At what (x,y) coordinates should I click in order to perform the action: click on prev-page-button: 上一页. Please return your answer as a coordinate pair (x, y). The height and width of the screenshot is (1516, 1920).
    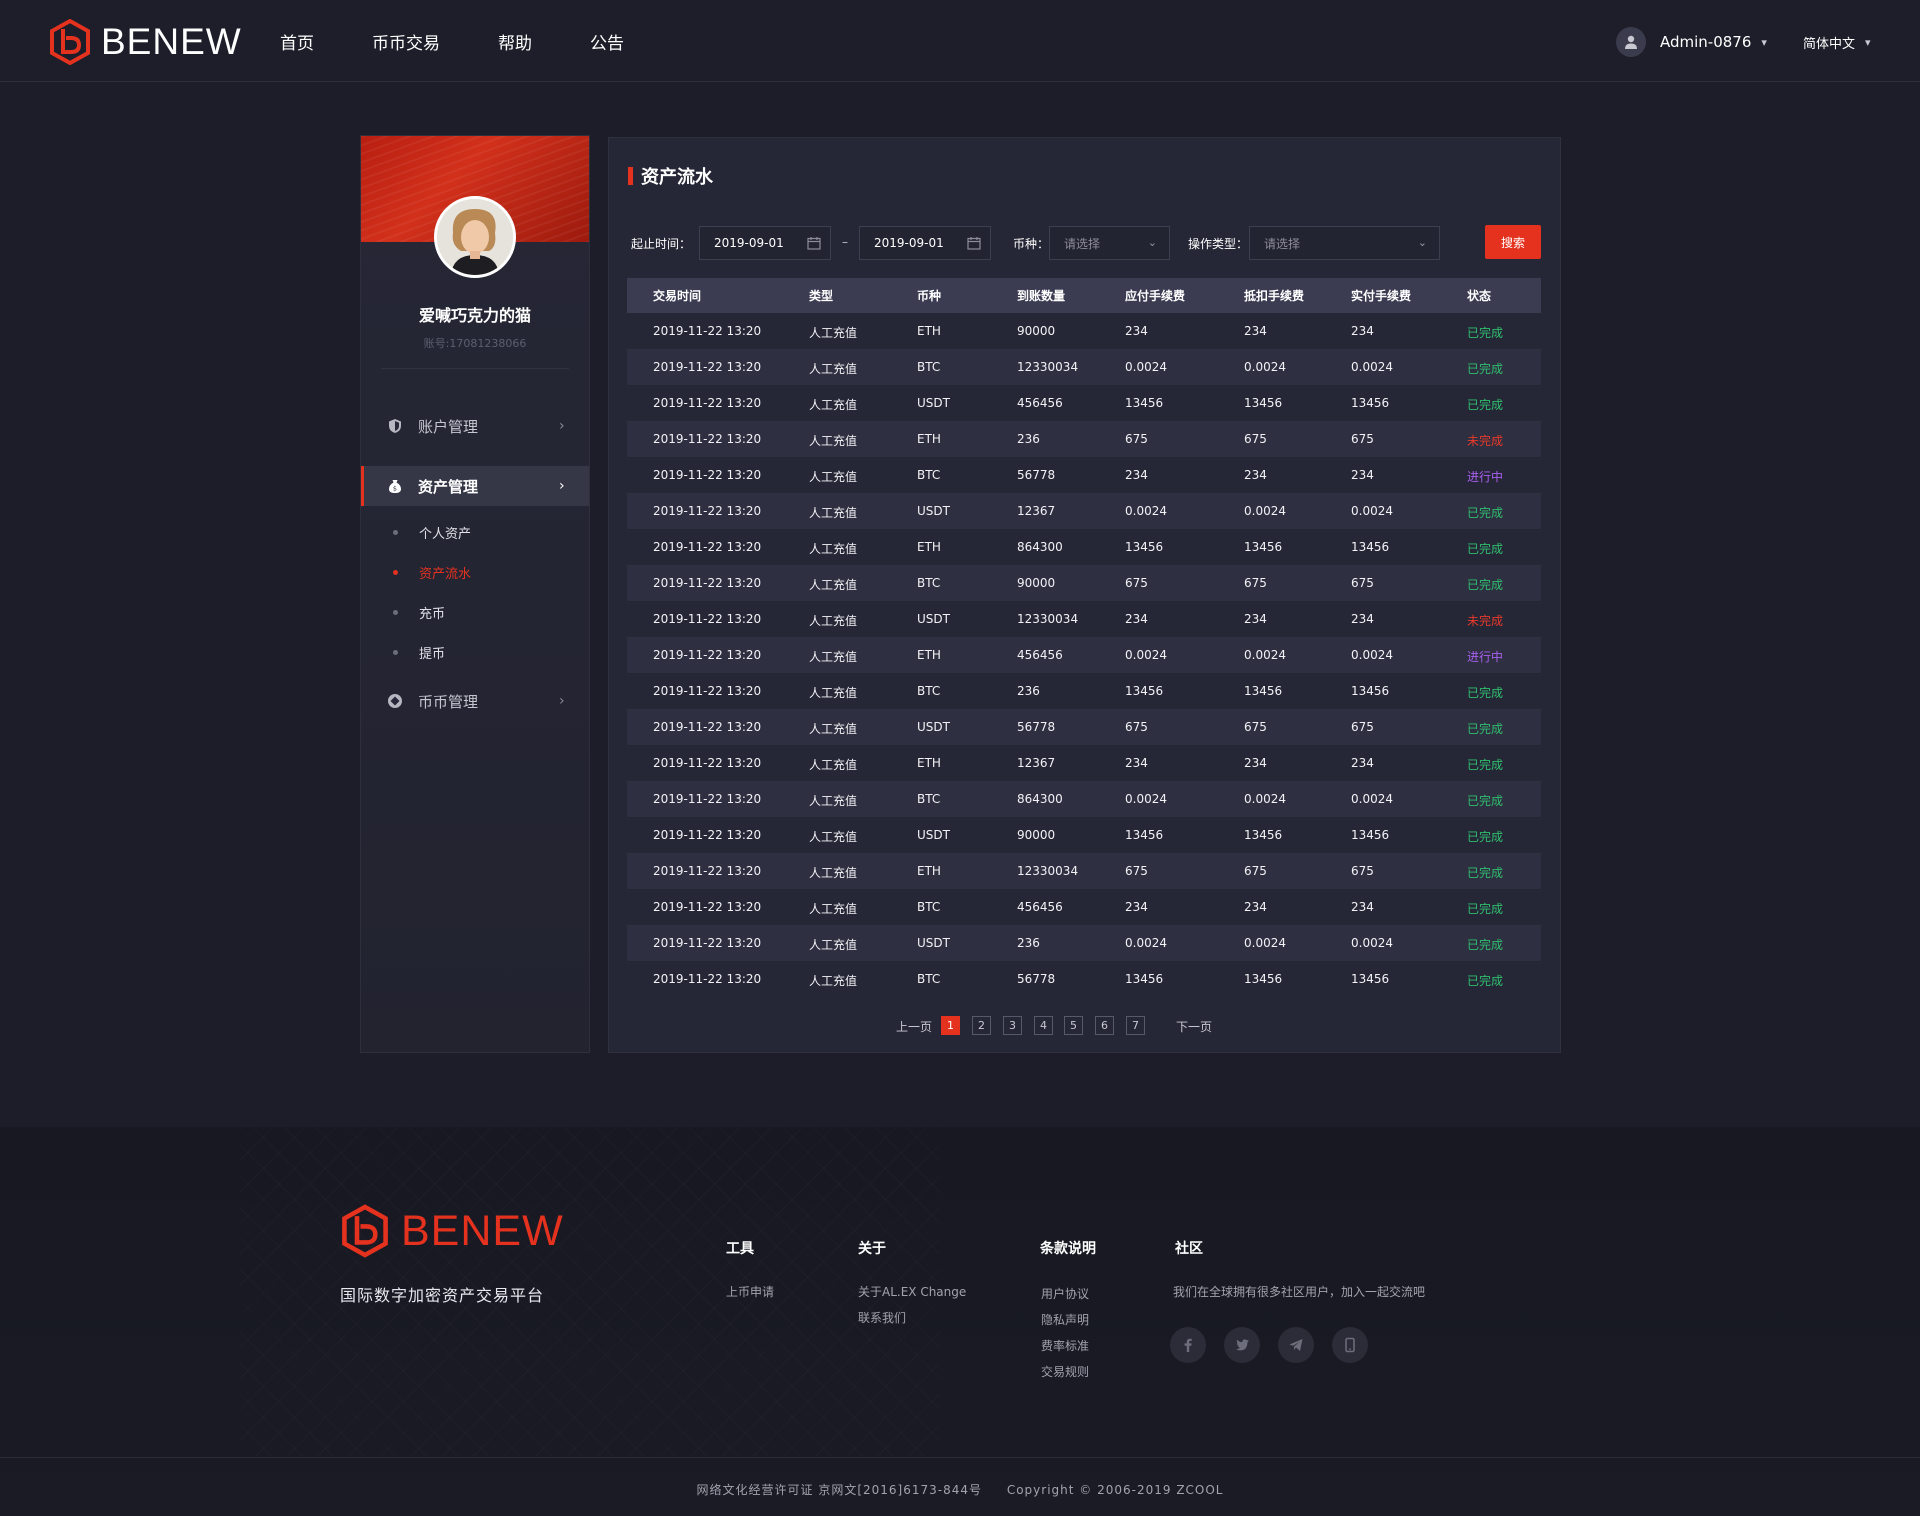
    Looking at the image, I should click on (914, 1026).